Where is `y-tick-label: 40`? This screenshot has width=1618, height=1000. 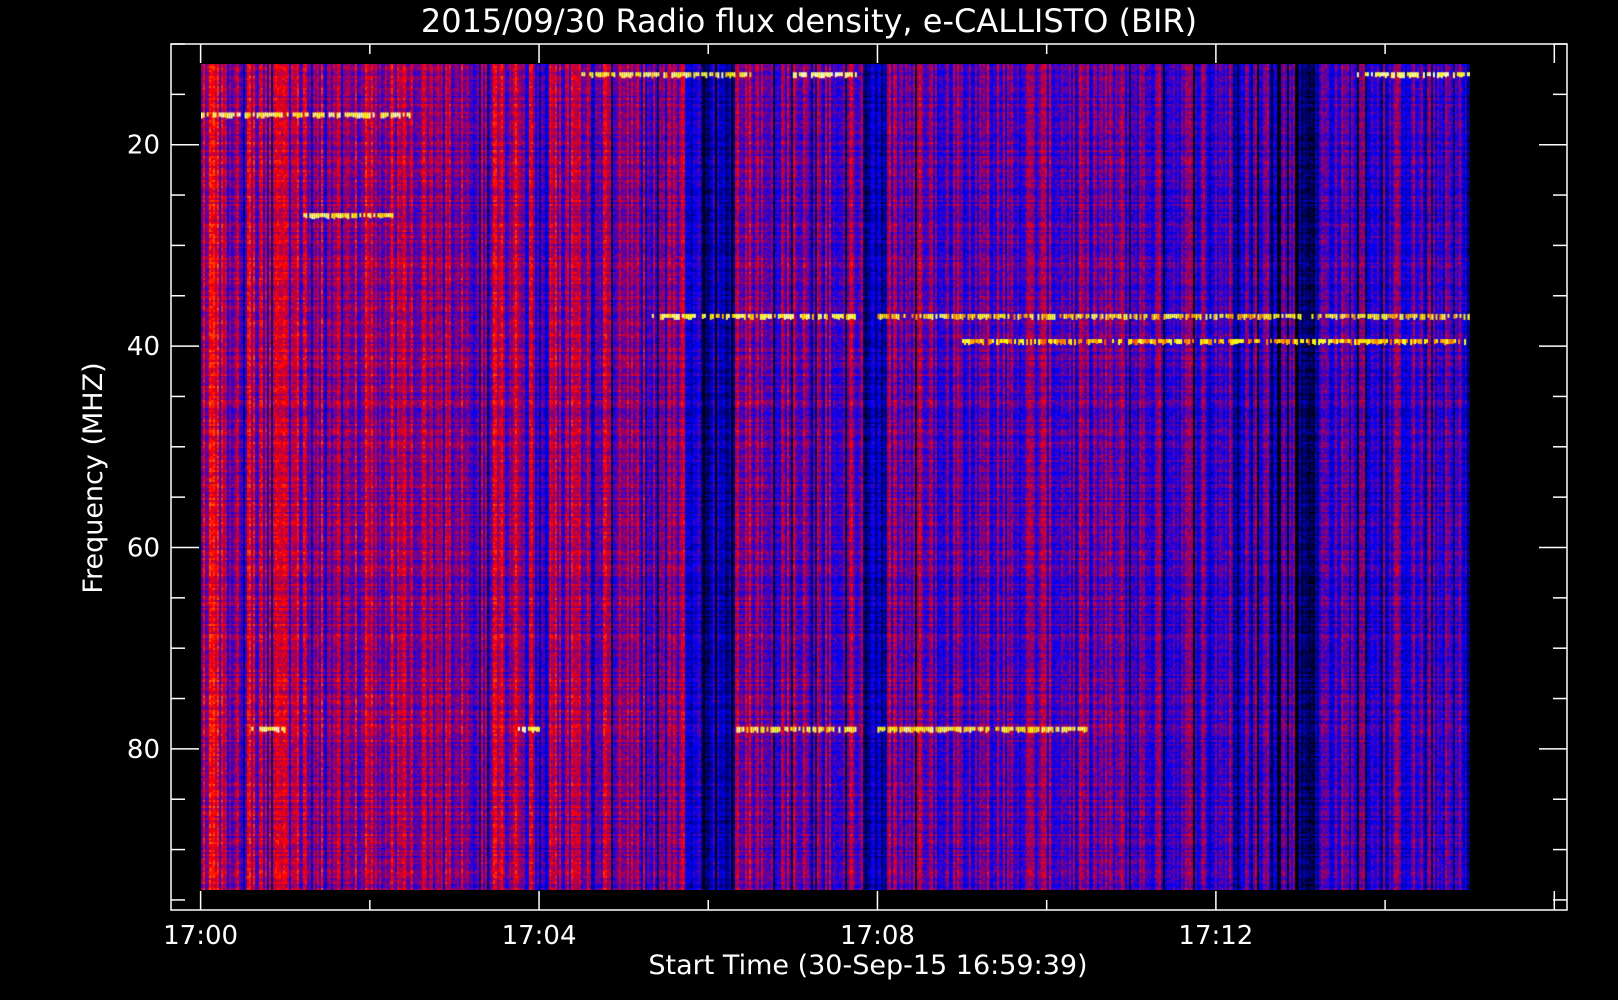 y-tick-label: 40 is located at coordinates (143, 347).